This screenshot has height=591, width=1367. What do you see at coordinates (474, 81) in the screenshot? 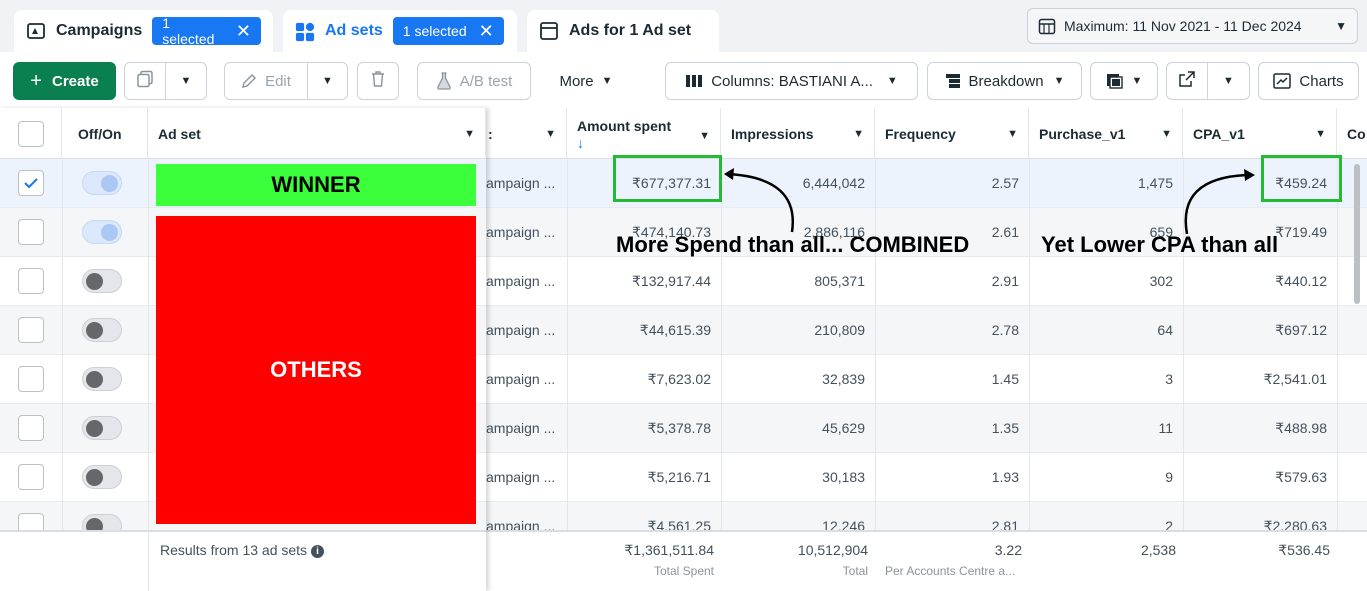
I see `ab-test-button: A/B test` at bounding box center [474, 81].